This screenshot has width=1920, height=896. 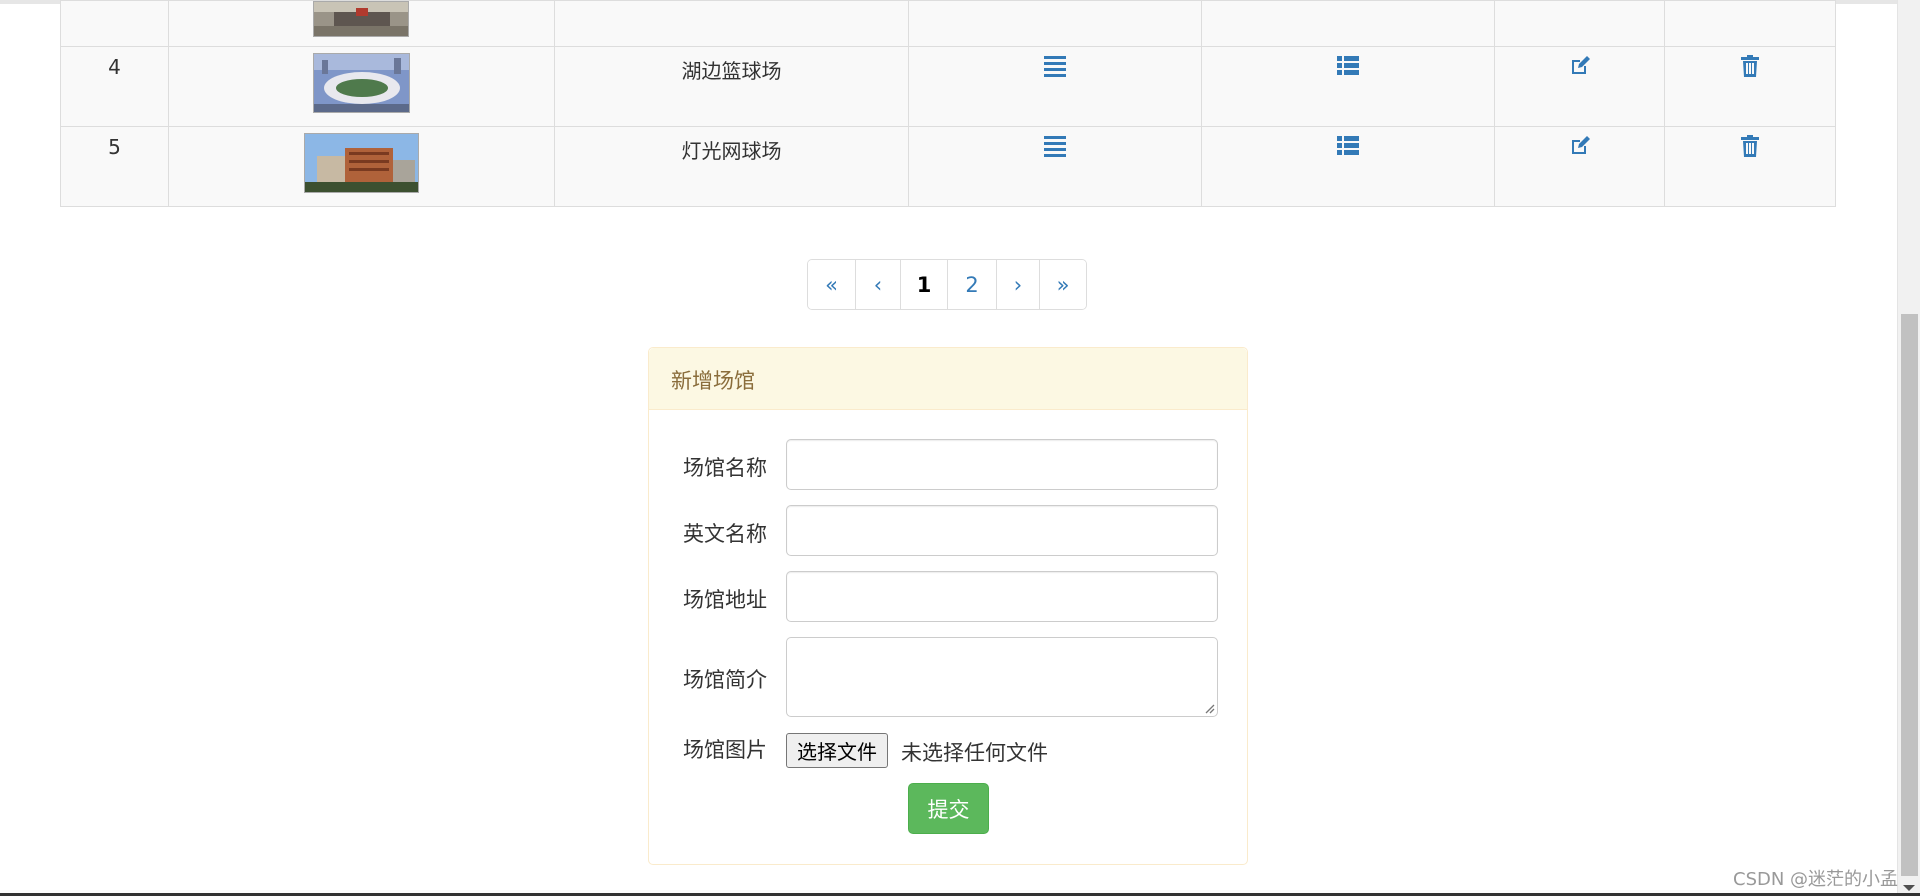 I want to click on venue-intro-textarea, so click(x=1002, y=677).